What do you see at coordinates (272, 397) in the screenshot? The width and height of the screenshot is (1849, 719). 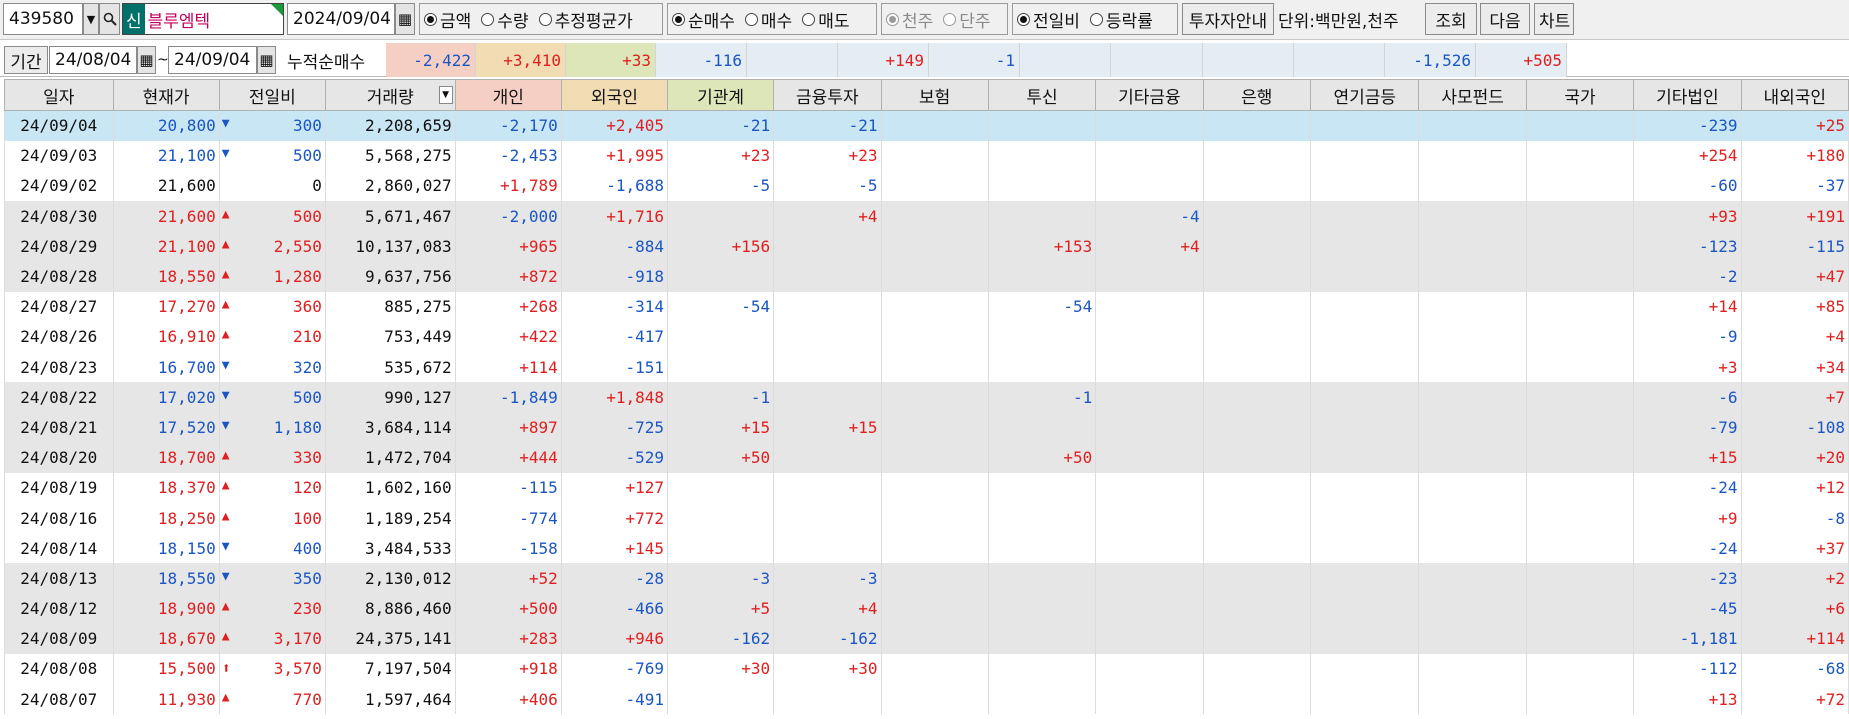 I see `cell-change: ▼ 500` at bounding box center [272, 397].